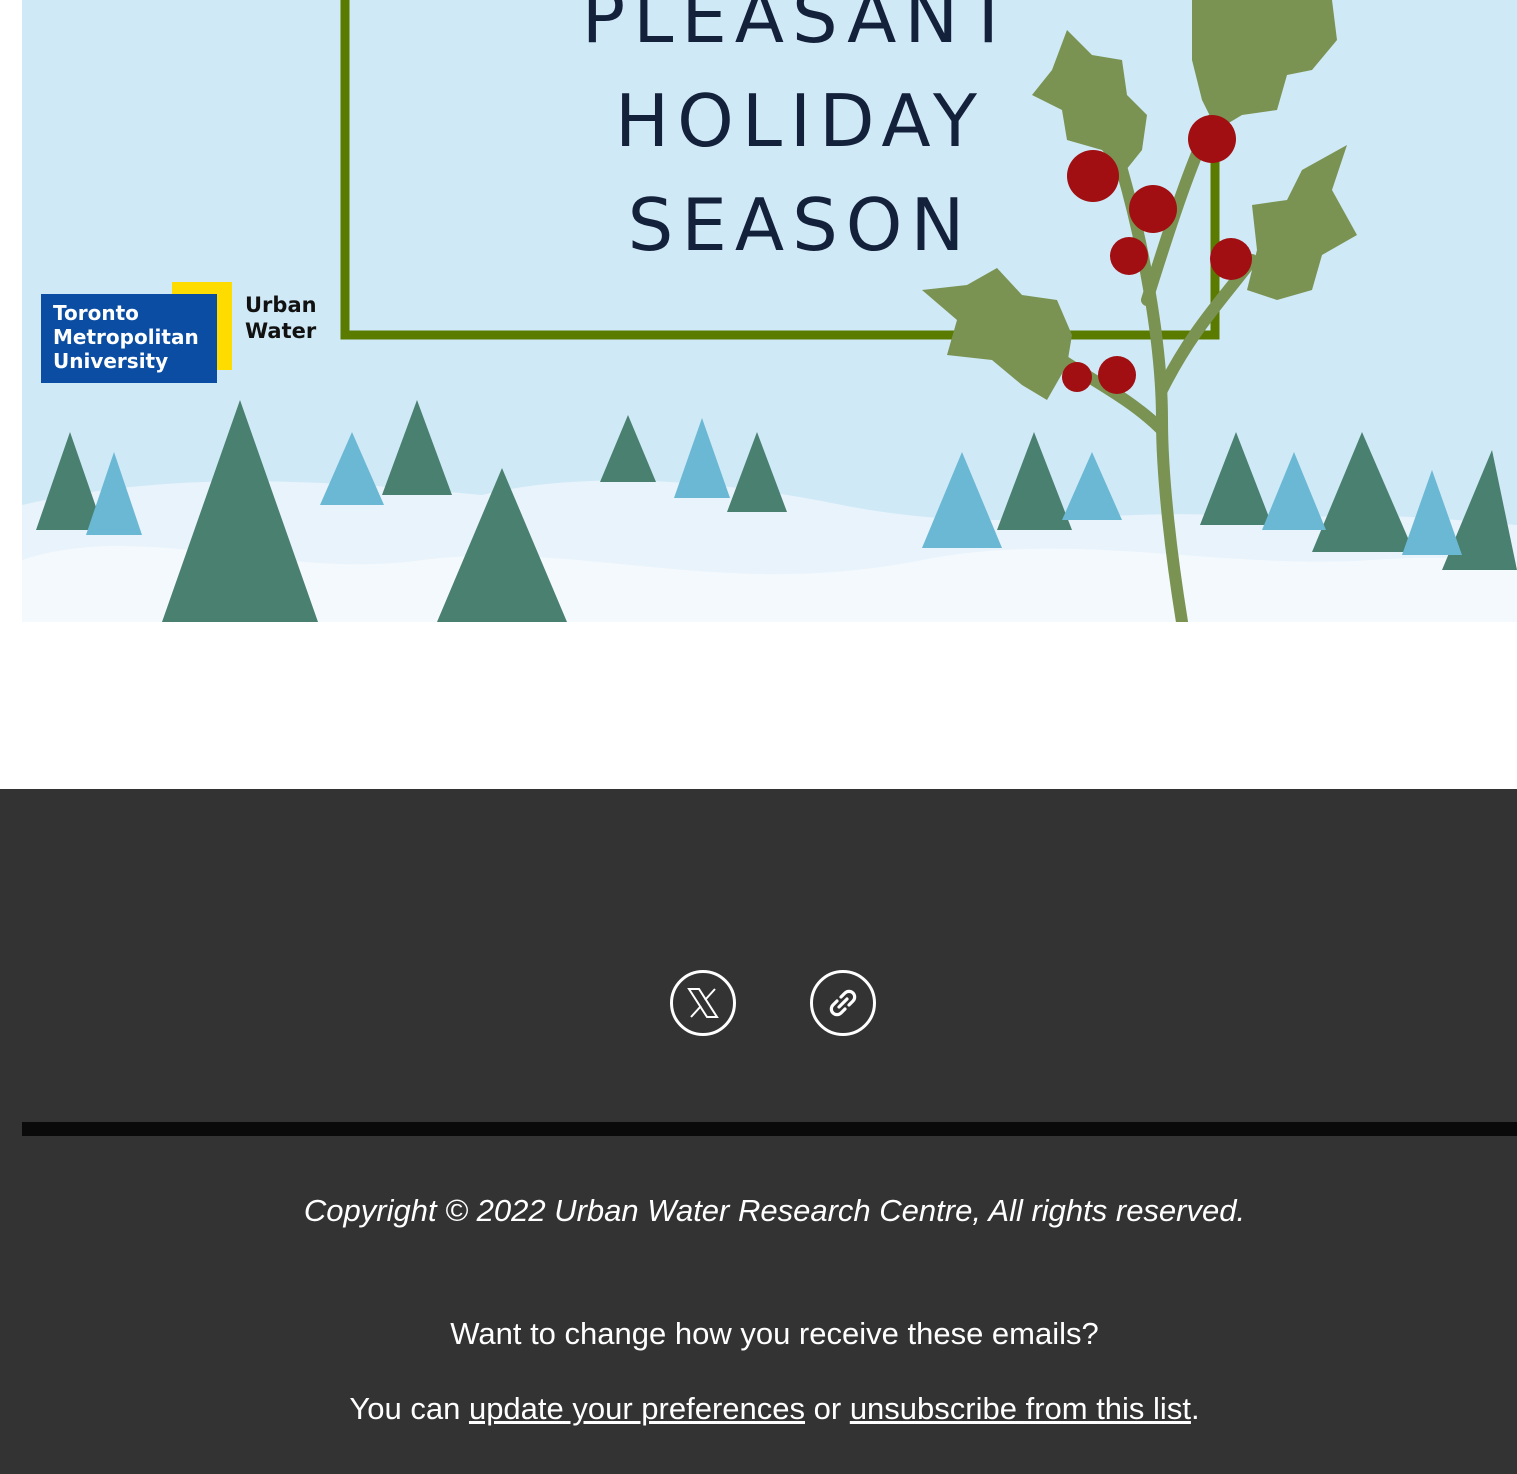 This screenshot has height=1474, width=1517. What do you see at coordinates (111, 361) in the screenshot?
I see `logo-line-university: University` at bounding box center [111, 361].